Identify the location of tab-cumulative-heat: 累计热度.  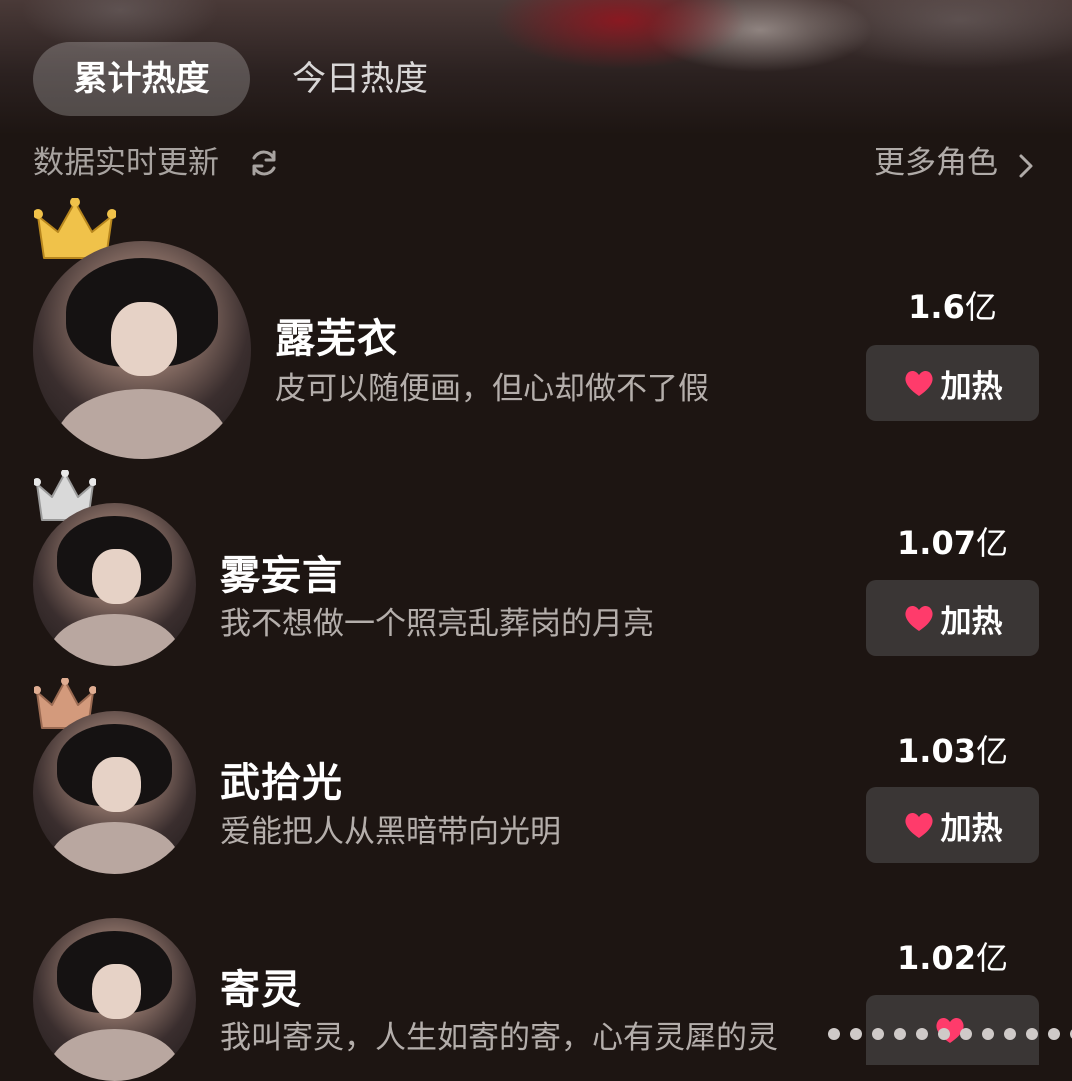
(141, 79).